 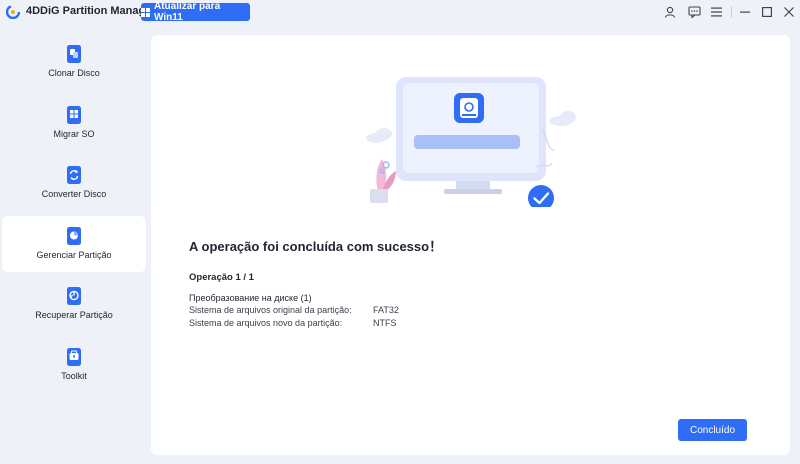 I want to click on clone-disk-icon, so click(x=74, y=54).